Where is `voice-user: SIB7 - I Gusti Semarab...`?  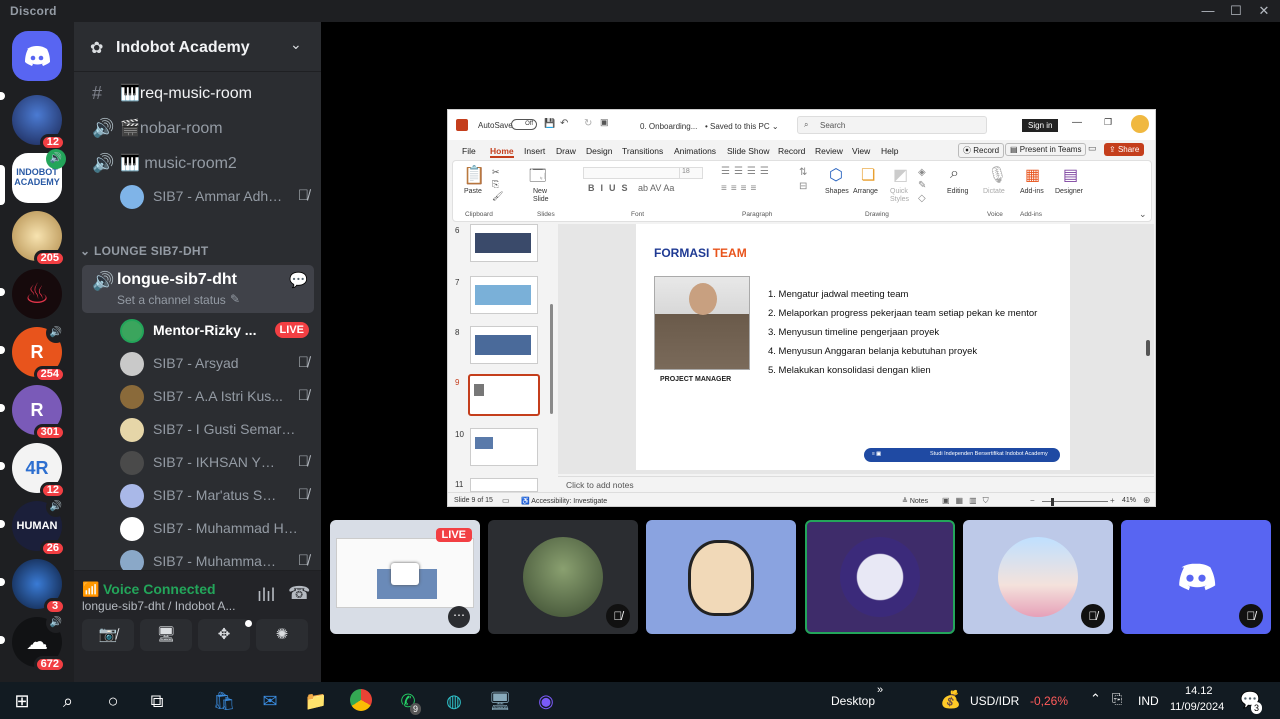 voice-user: SIB7 - I Gusti Semarab... is located at coordinates (212, 430).